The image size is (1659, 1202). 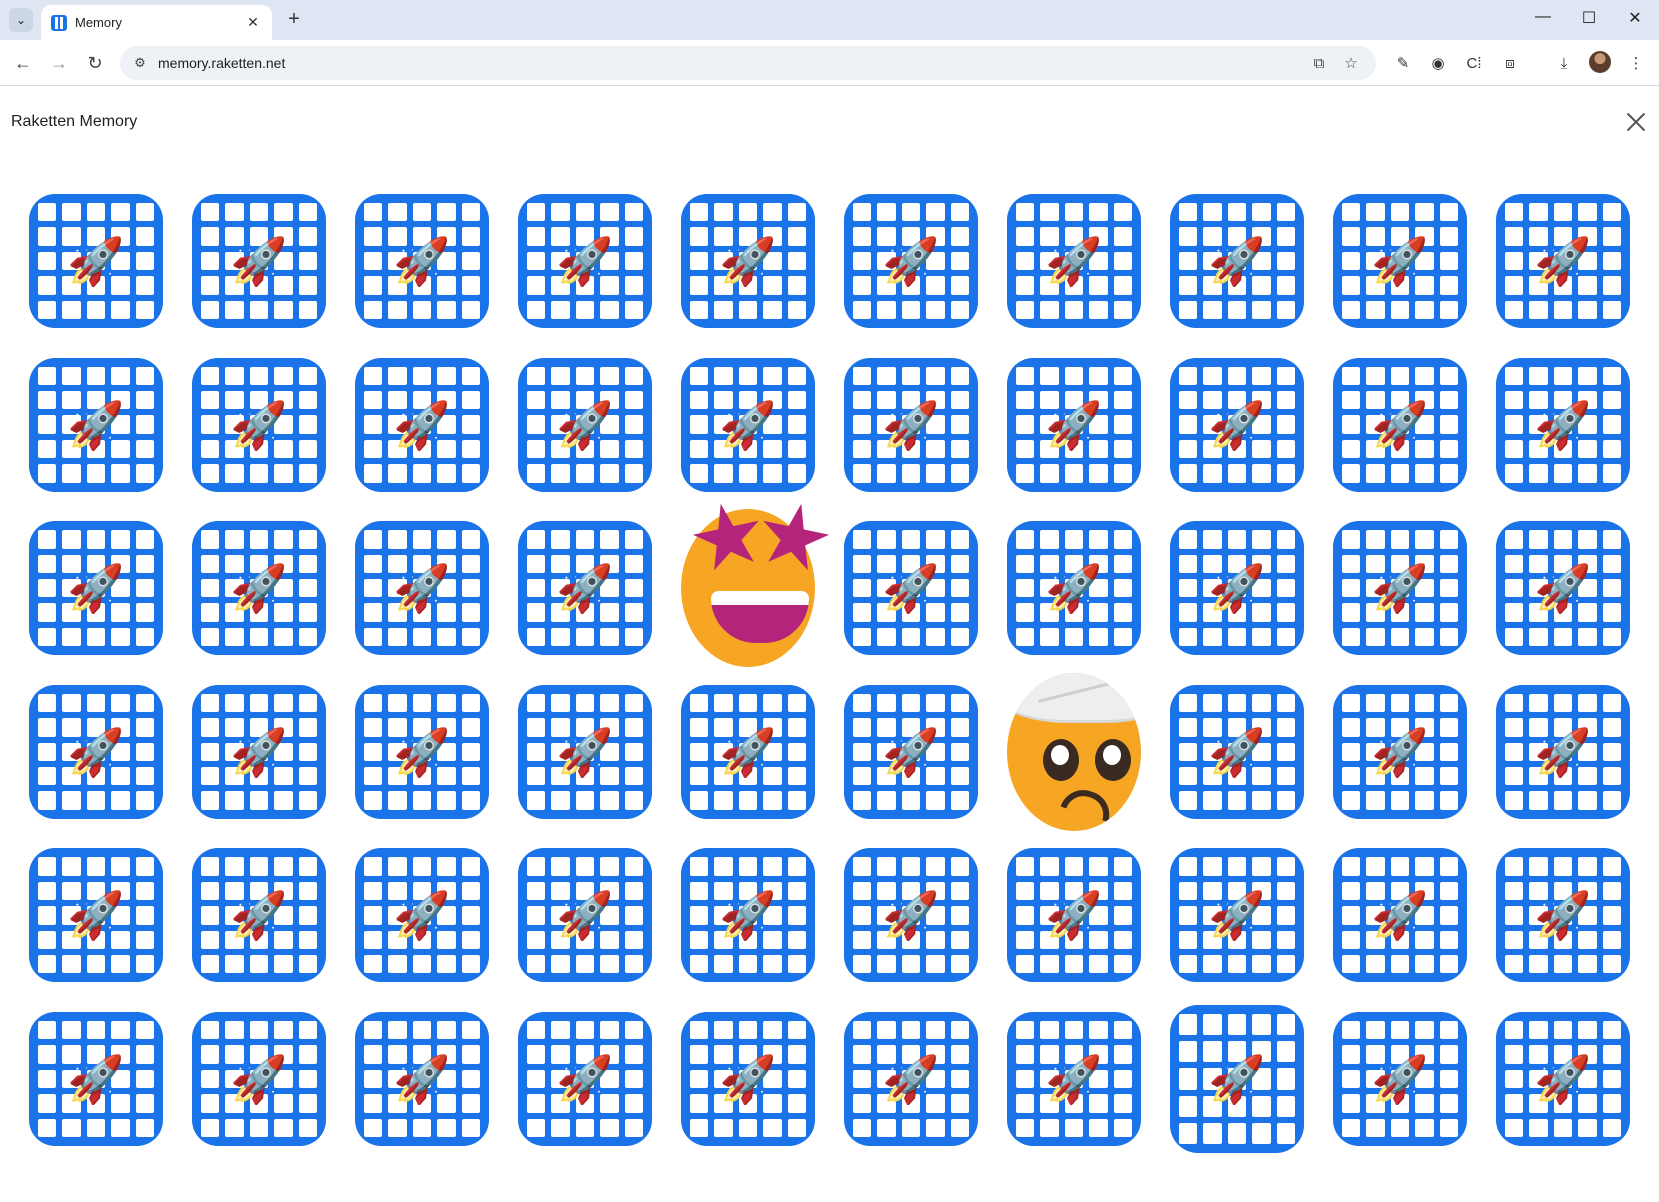 I want to click on reload-button: ↻, so click(x=95, y=63).